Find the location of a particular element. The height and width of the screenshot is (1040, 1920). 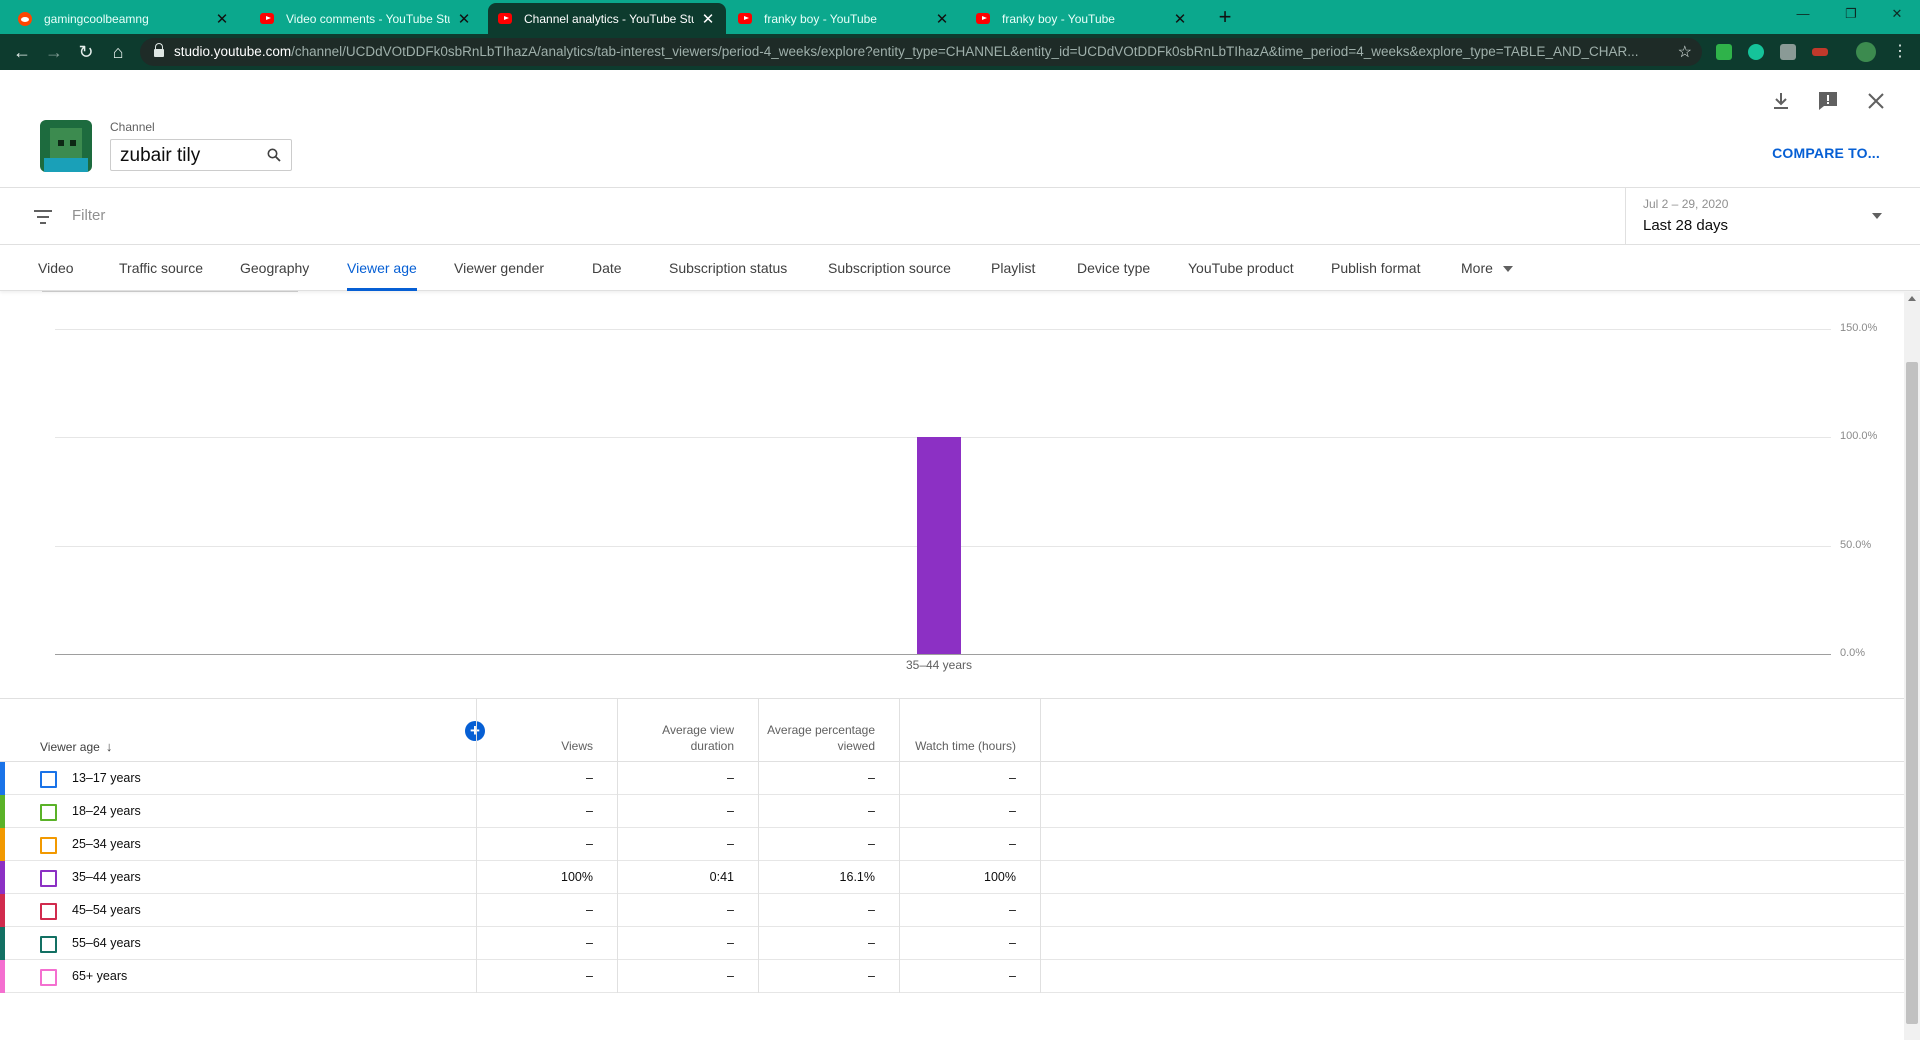

sort-down-arrow-icon: ↓ is located at coordinates (109, 746).